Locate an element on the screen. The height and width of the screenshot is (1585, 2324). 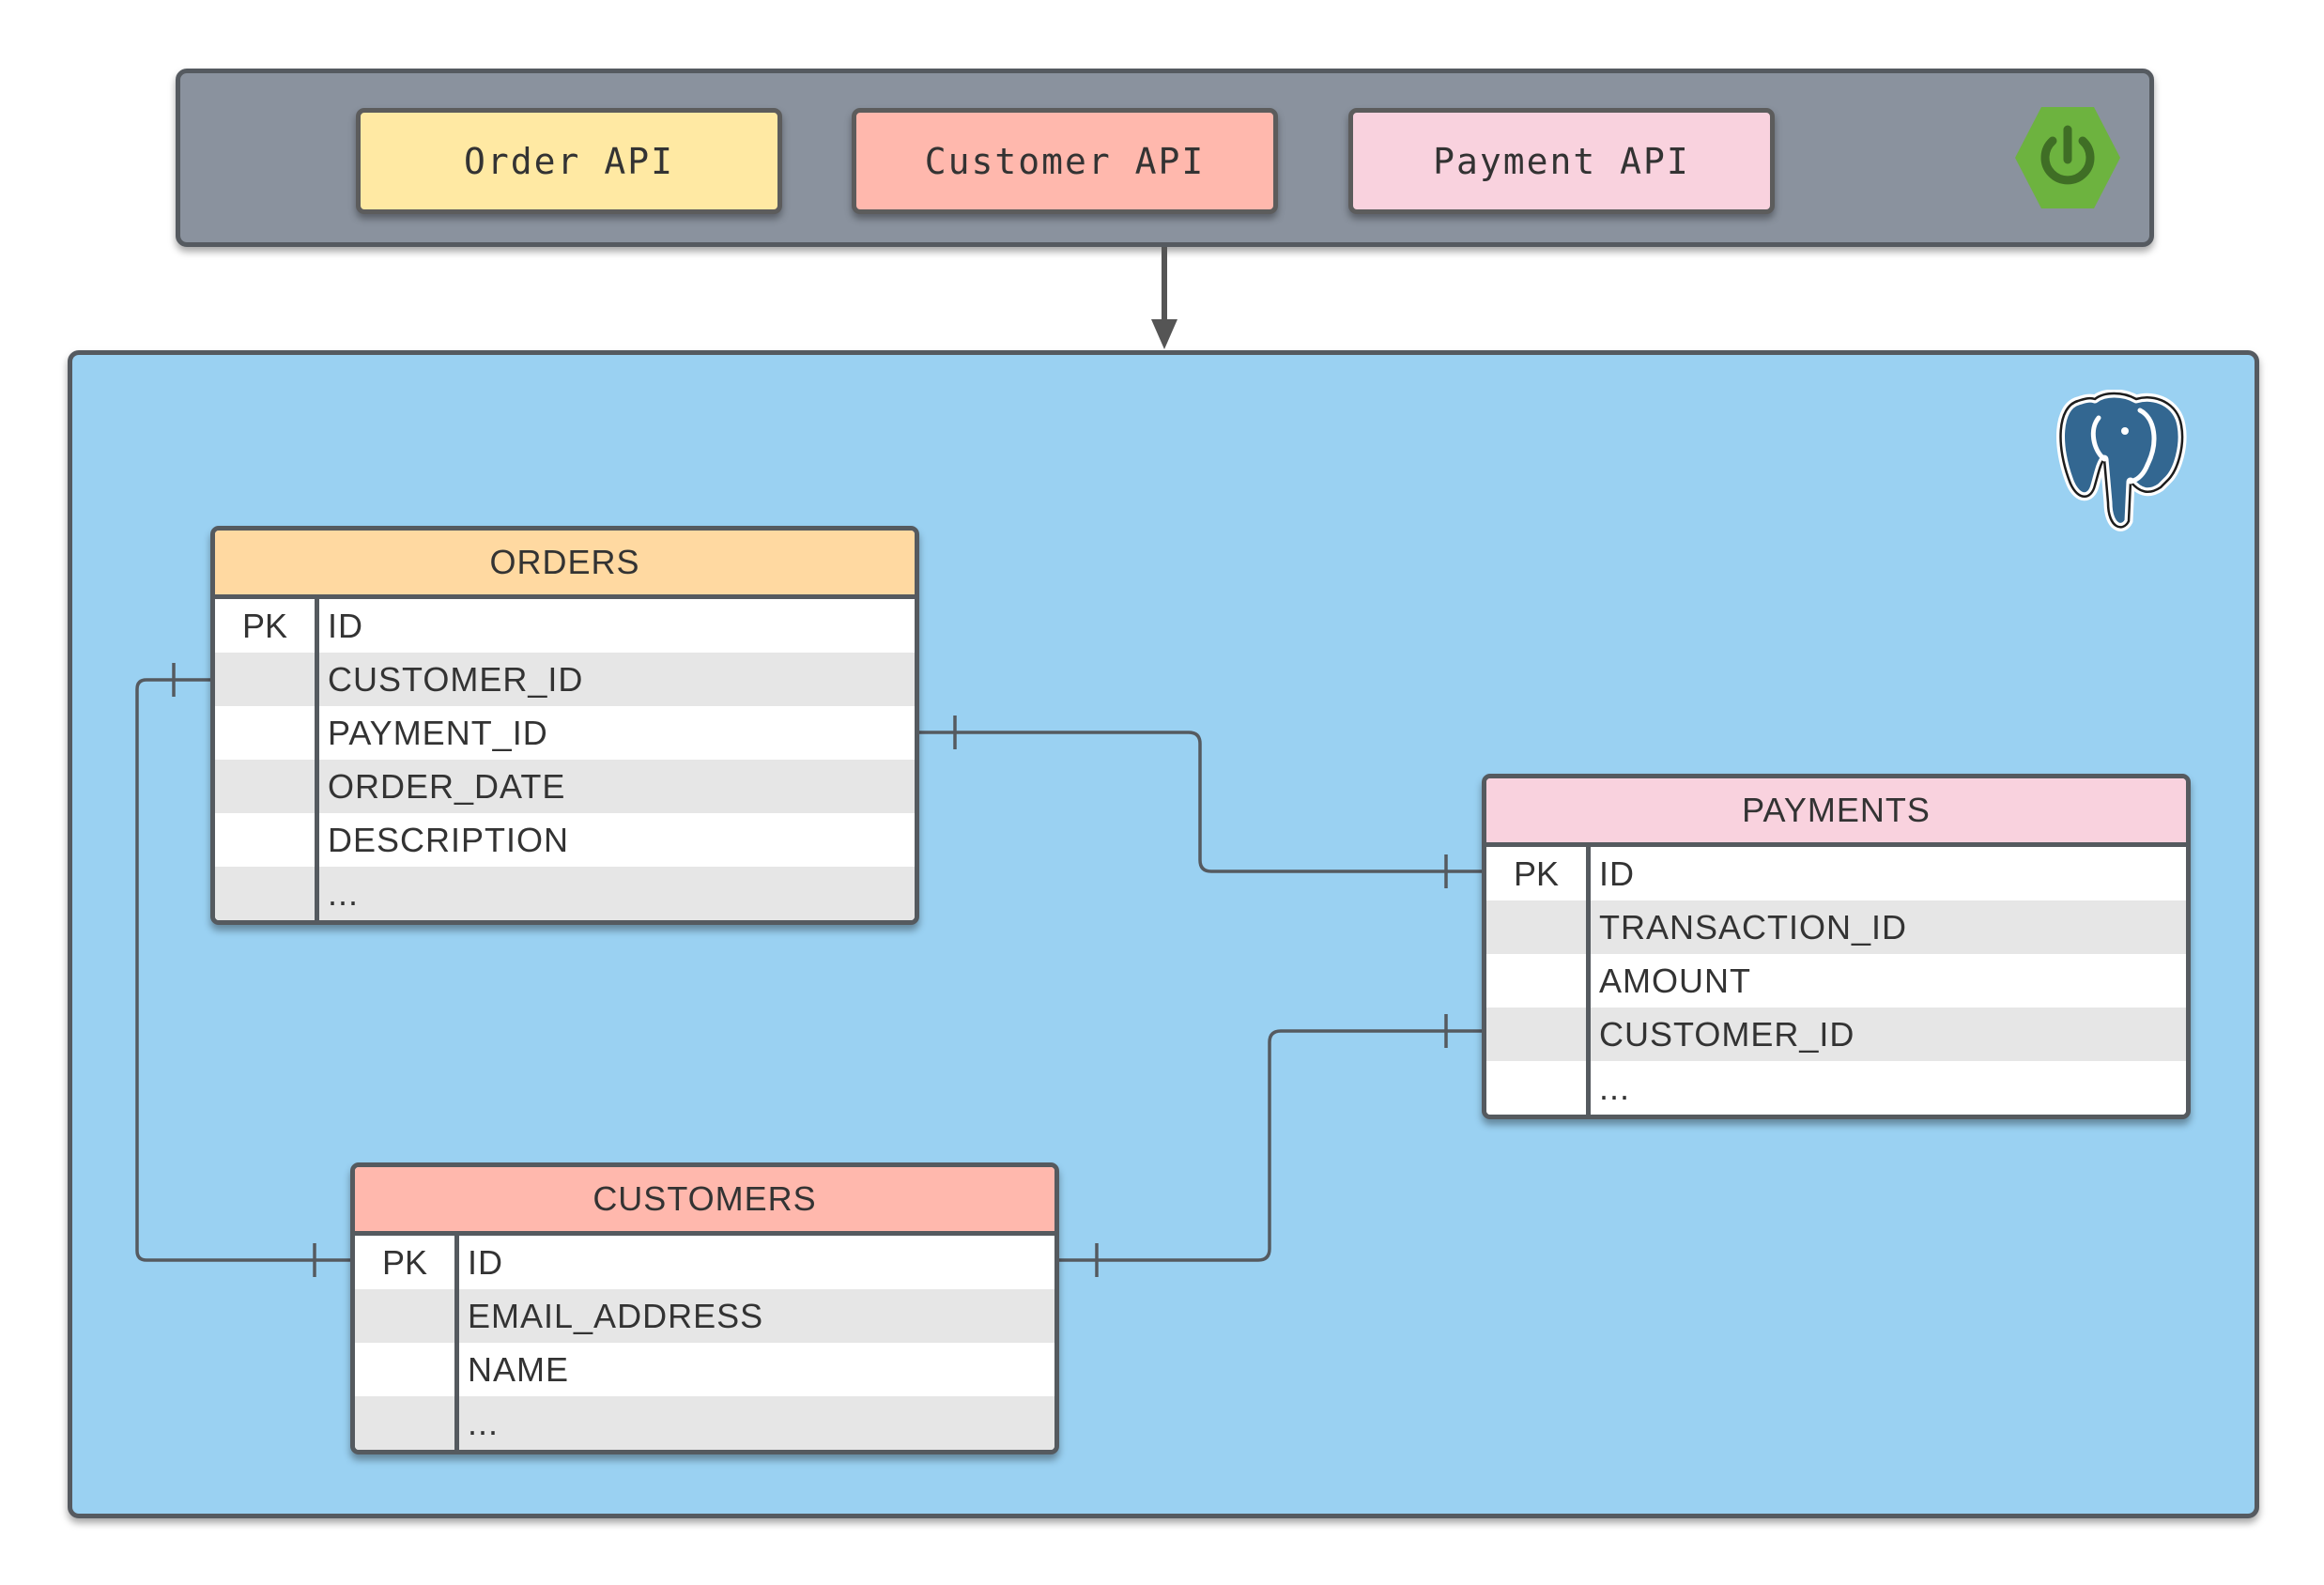
table-row: EMAIL_ADDRESS is located at coordinates (704, 1316).